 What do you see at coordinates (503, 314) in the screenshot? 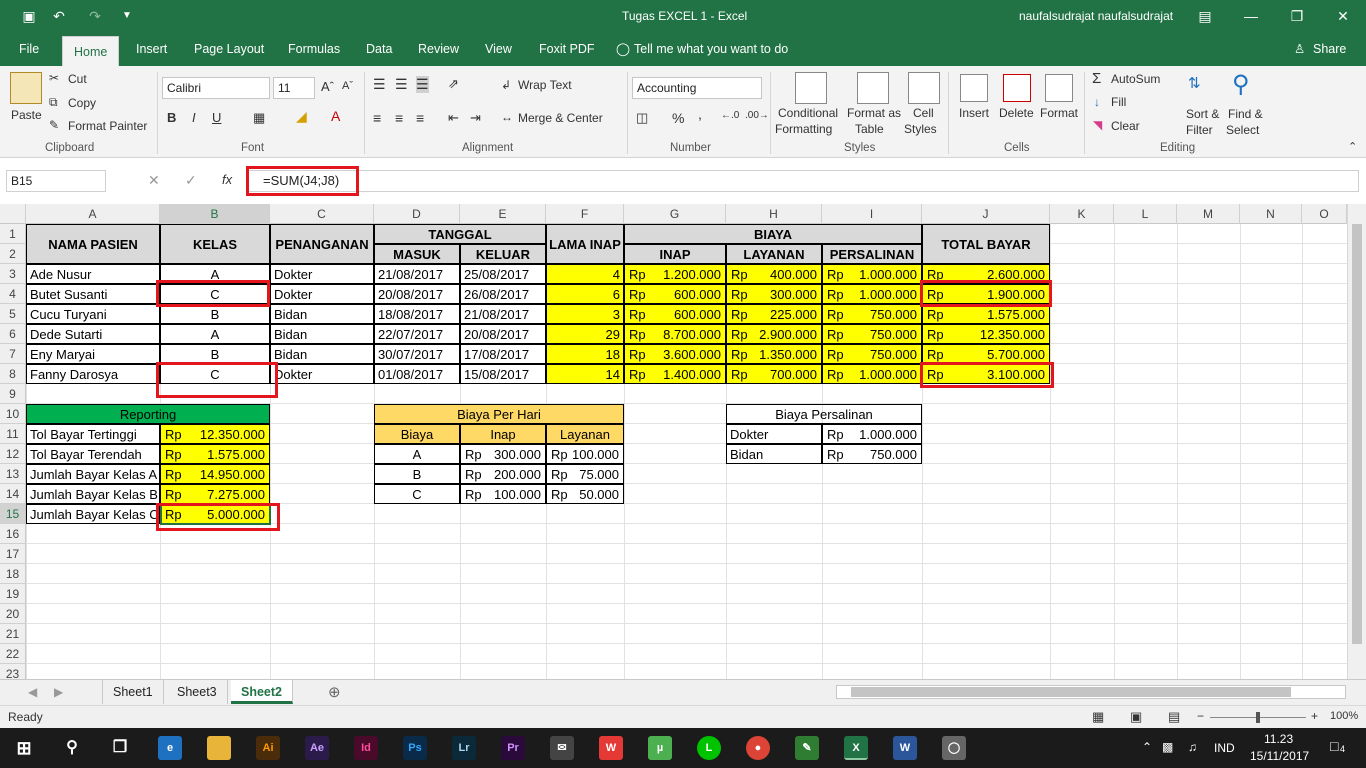
I see `cell-e5: 21/08/2017` at bounding box center [503, 314].